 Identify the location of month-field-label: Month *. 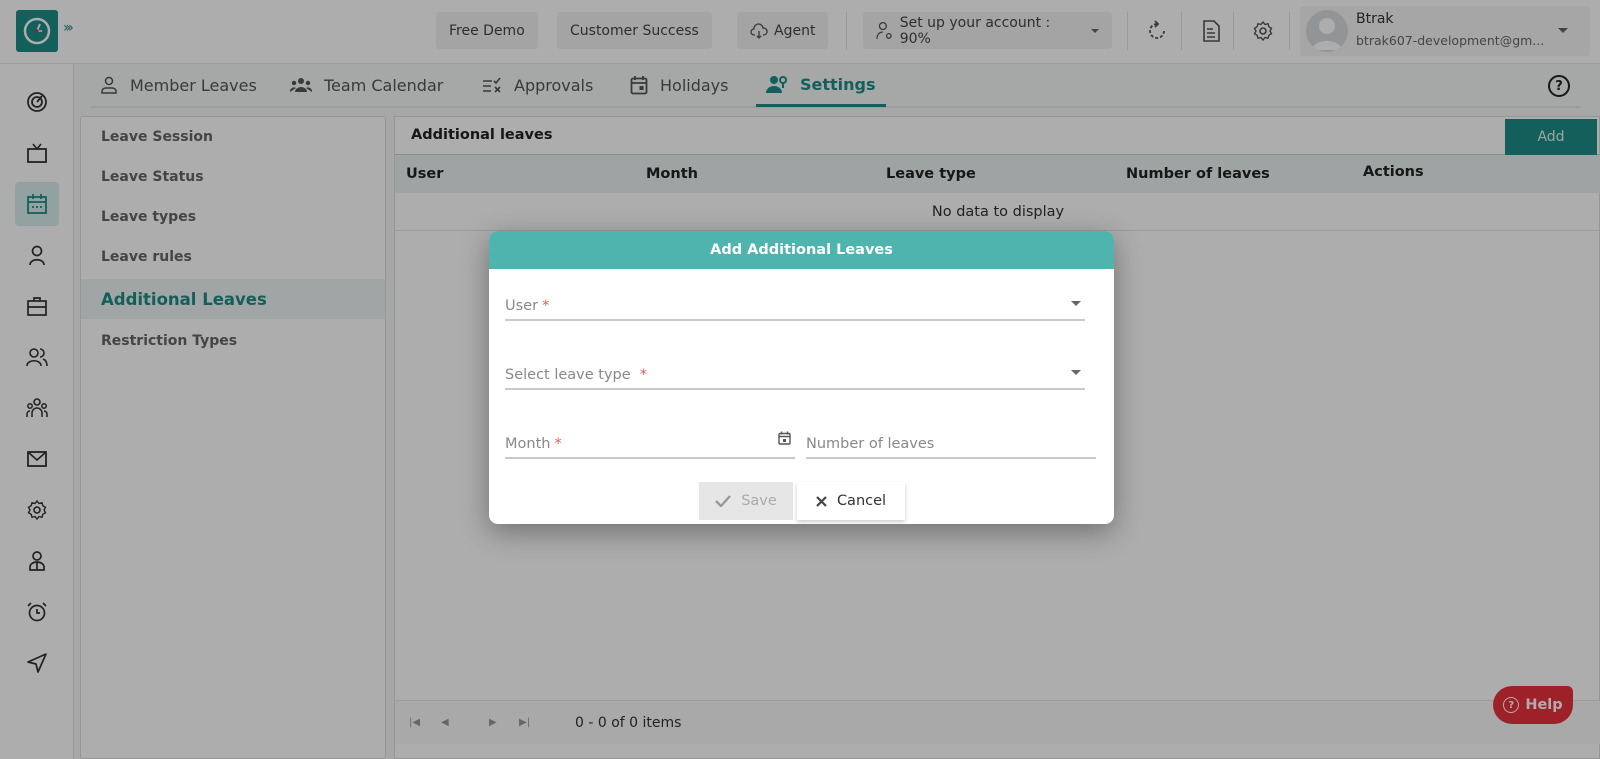
(533, 444).